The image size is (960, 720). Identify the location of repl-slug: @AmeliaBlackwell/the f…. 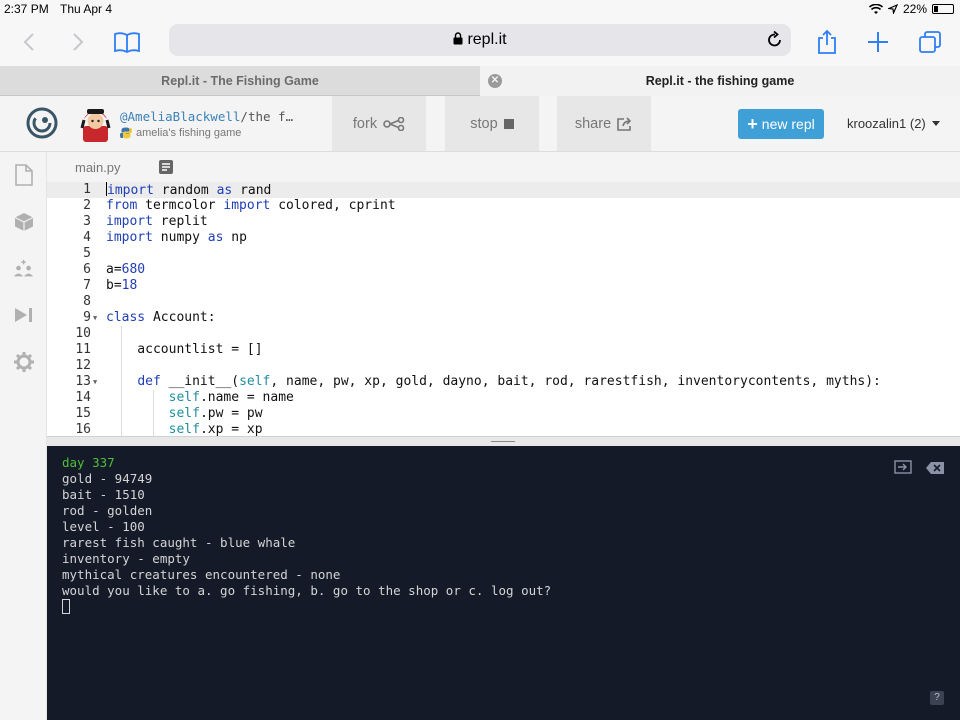
(206, 116).